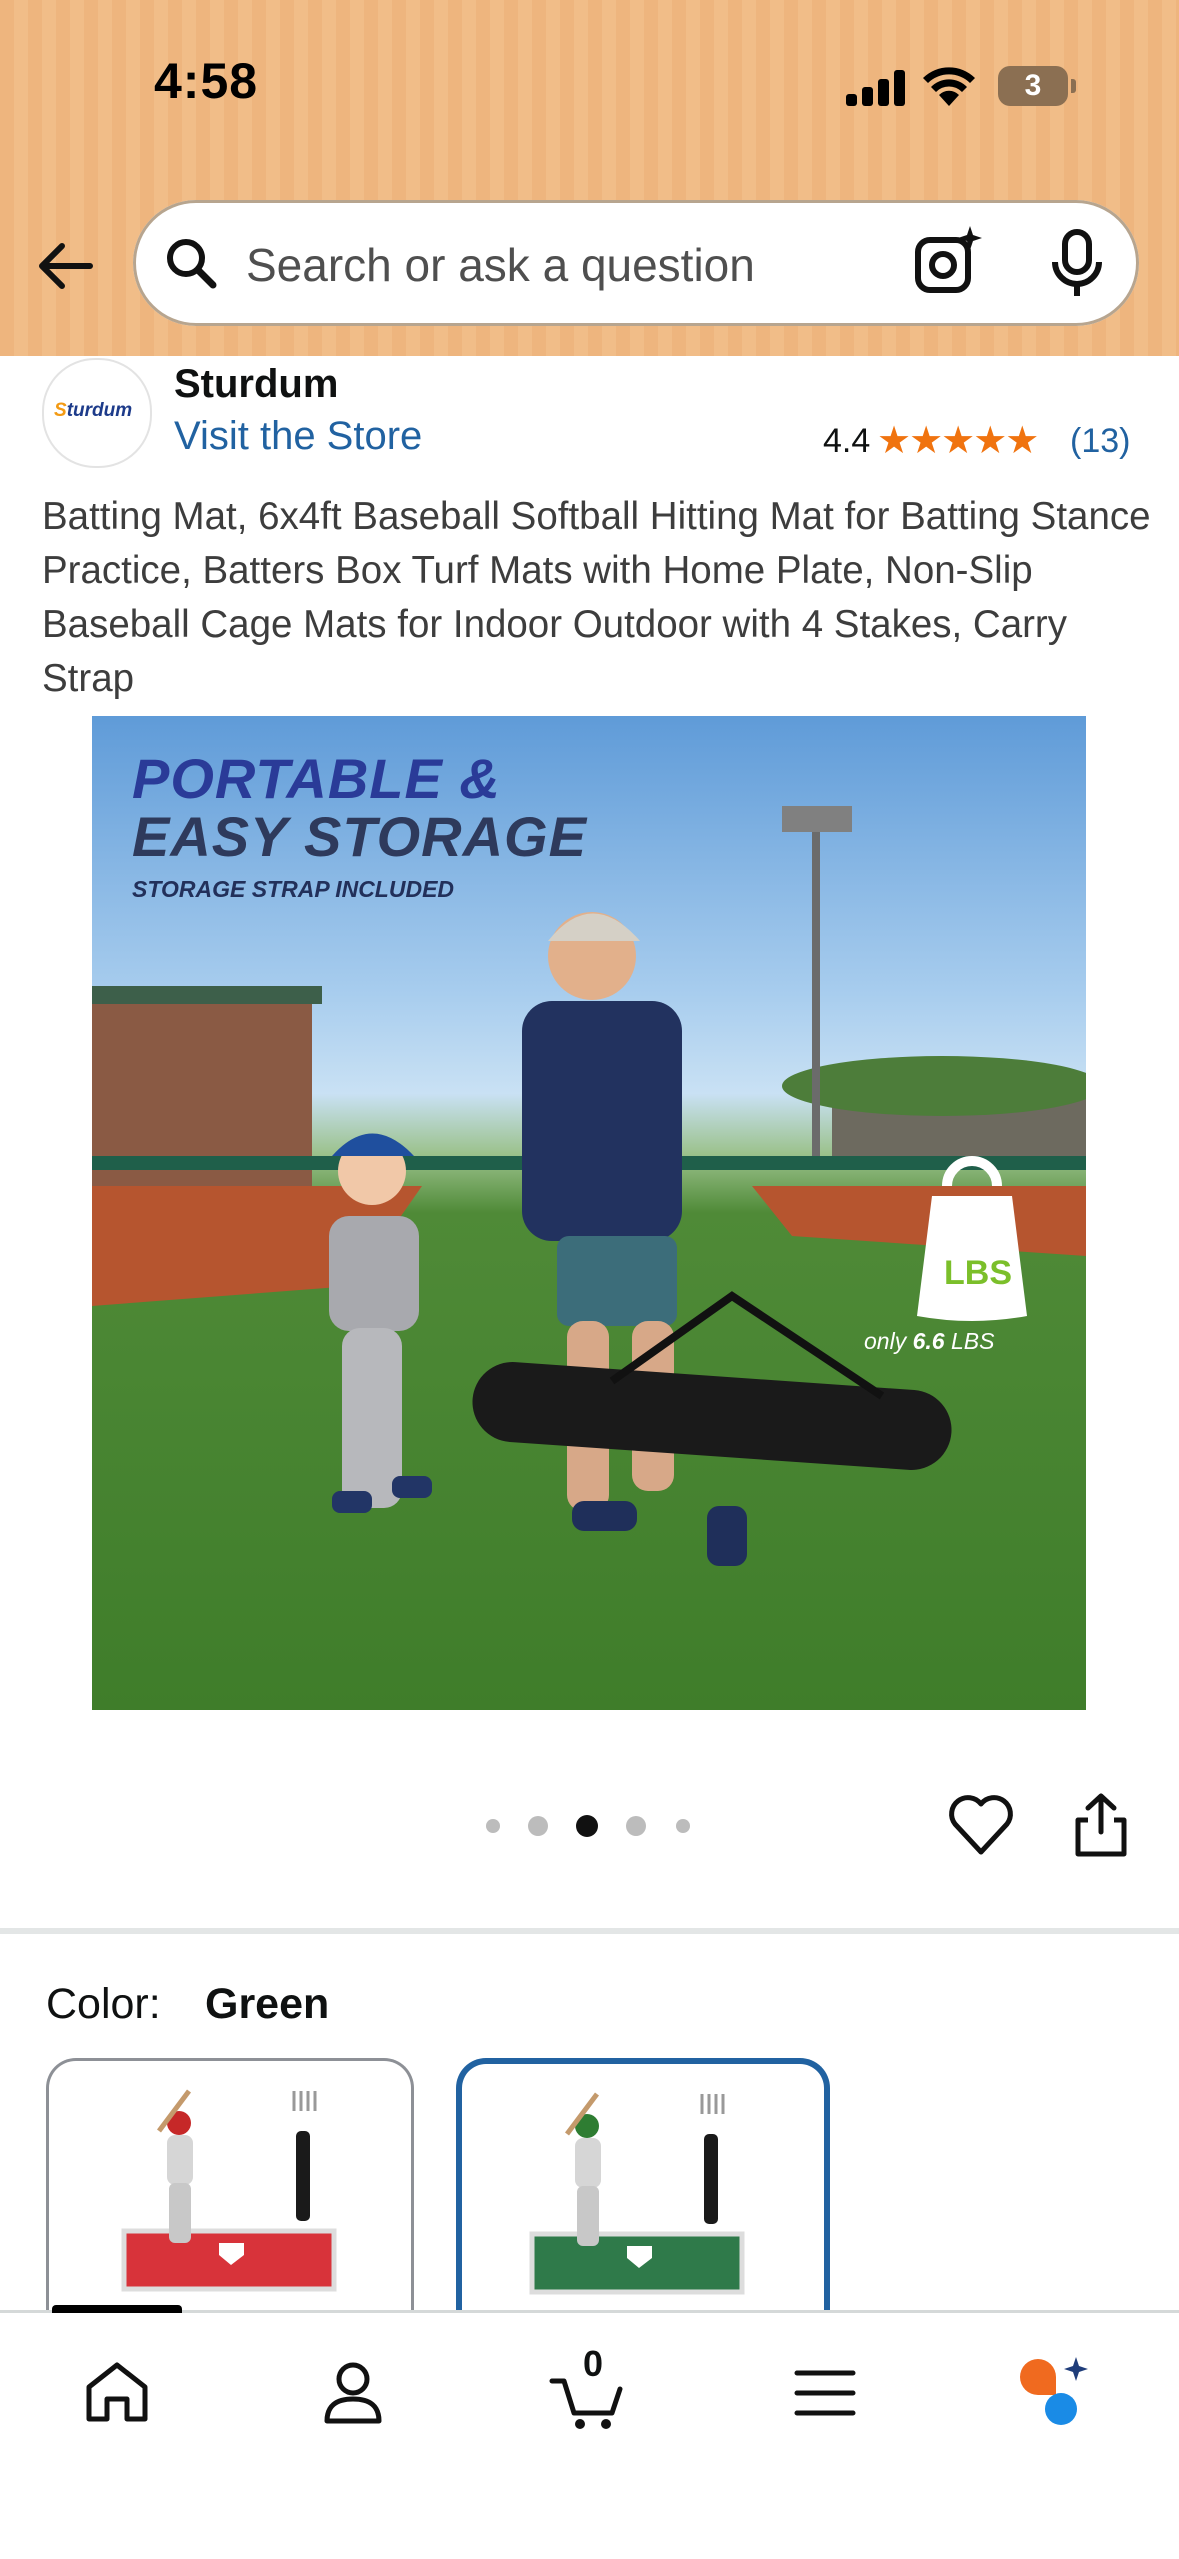 The height and width of the screenshot is (2559, 1179). Describe the element at coordinates (298, 436) in the screenshot. I see `visit-store-link: Visit the Store` at that location.